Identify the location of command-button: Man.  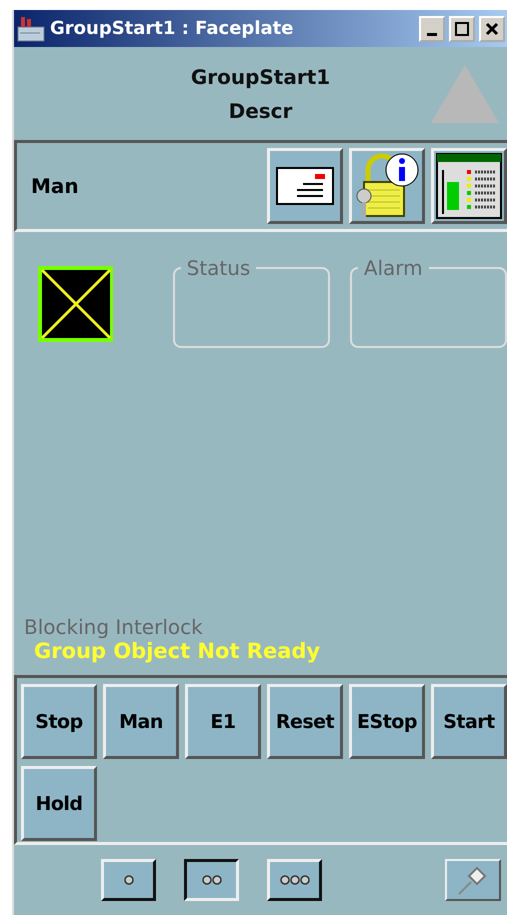
(141, 721).